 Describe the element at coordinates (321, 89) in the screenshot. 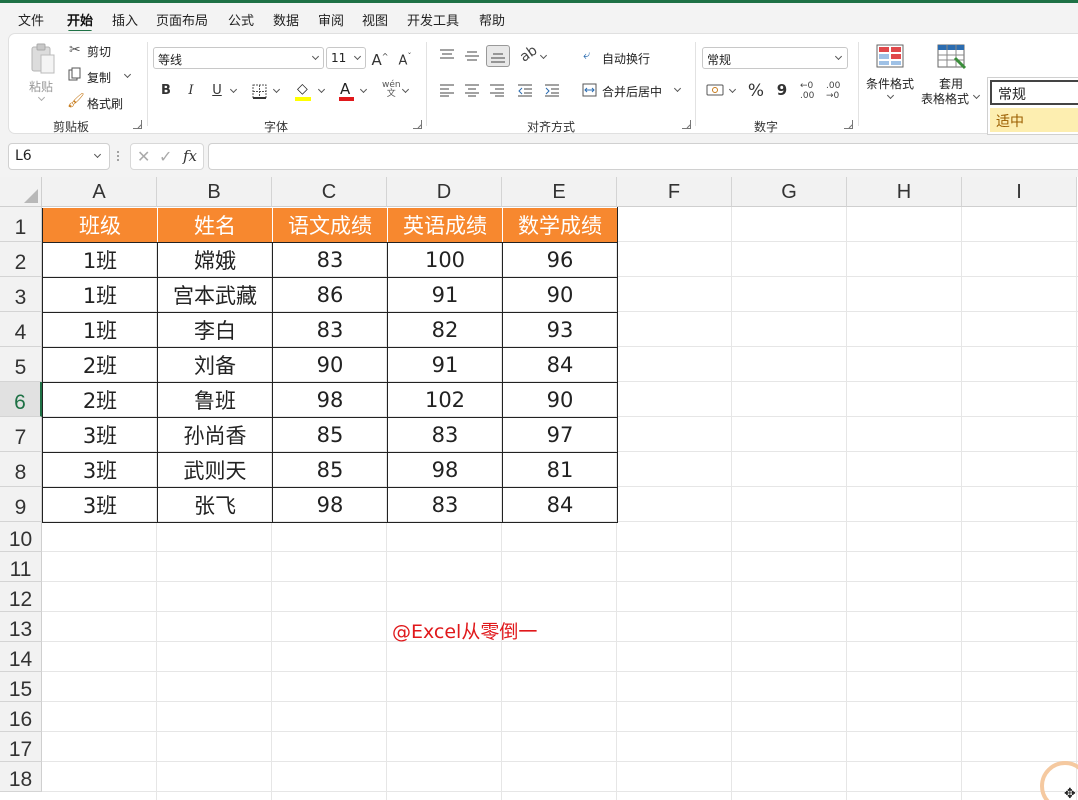

I see `fill-color-dropdown-icon` at that location.